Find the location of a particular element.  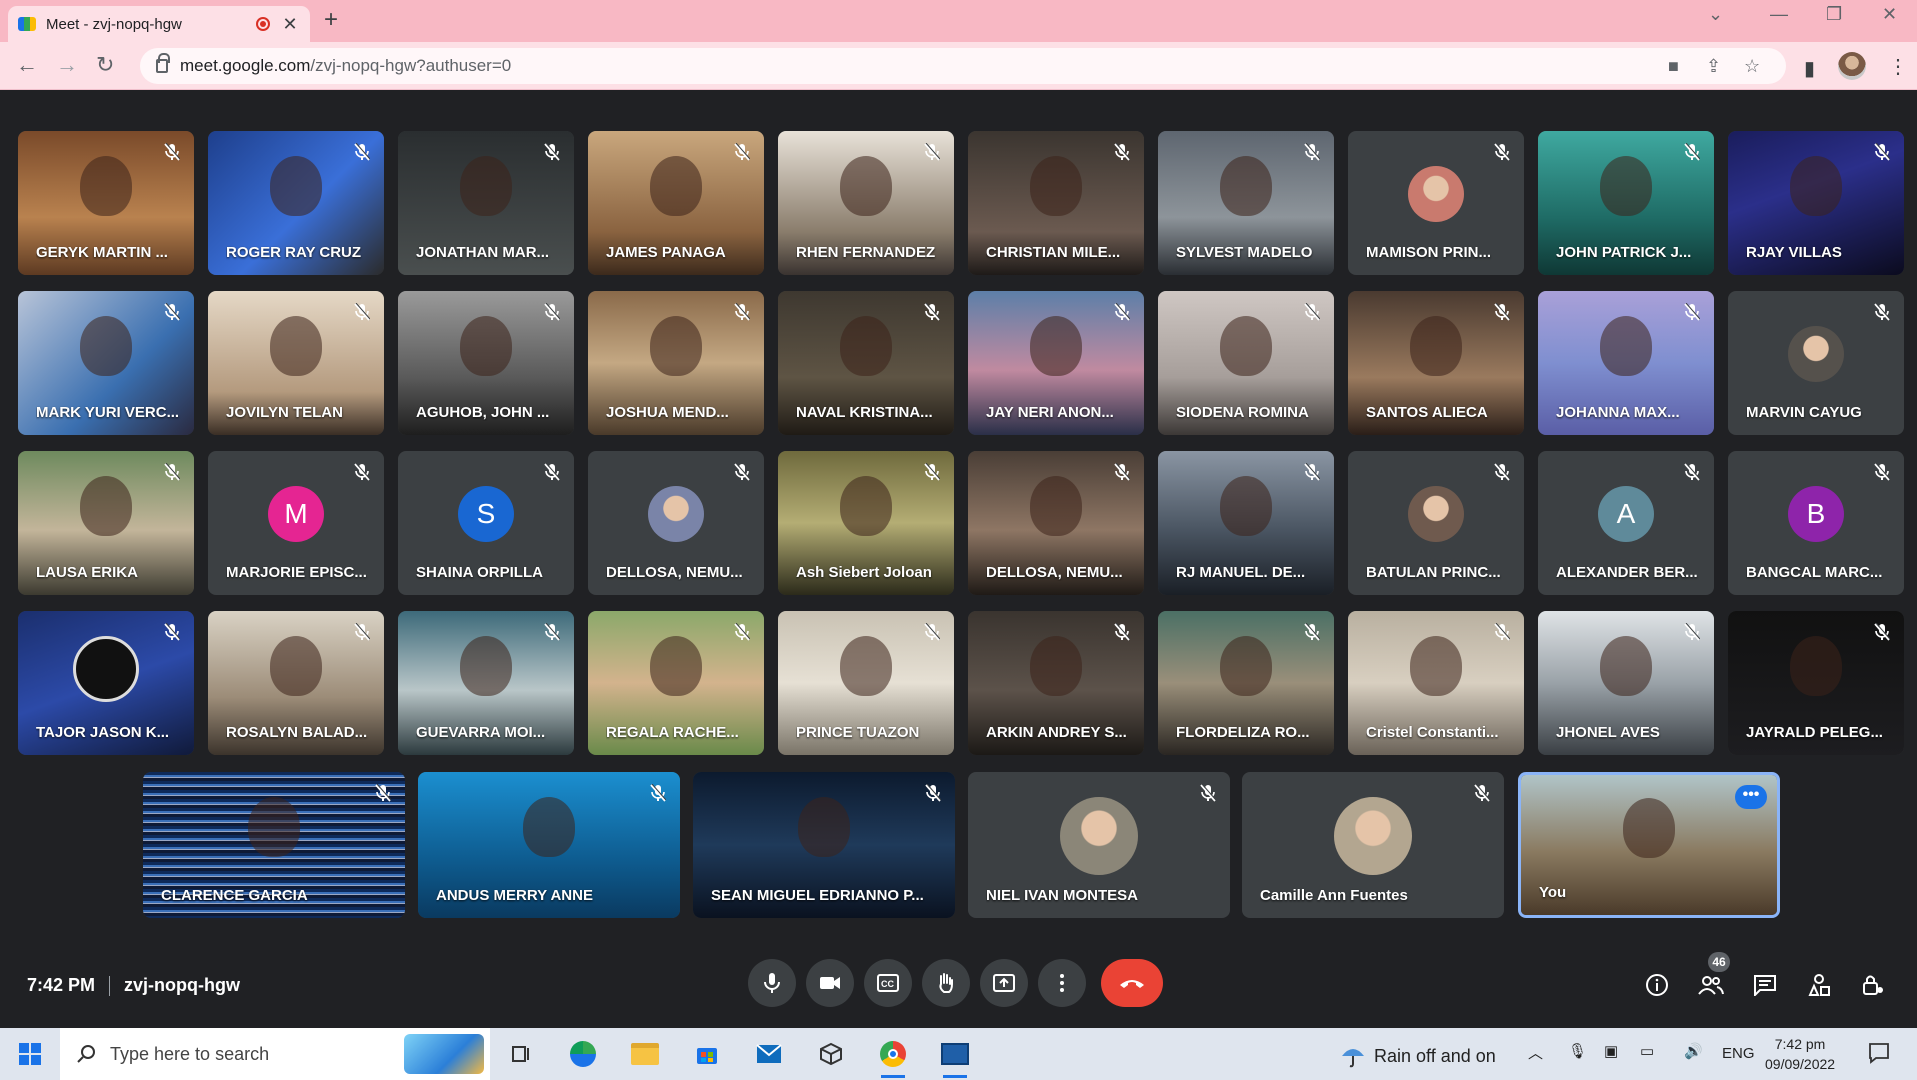

profile-avatar is located at coordinates (1852, 66).